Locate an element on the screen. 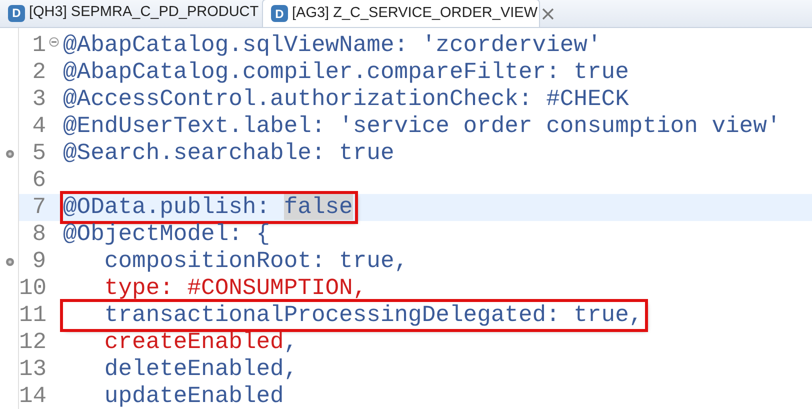  editor-tab: D [QH3] SEPMRA_C_PD_PRODUCT is located at coordinates (131, 13).